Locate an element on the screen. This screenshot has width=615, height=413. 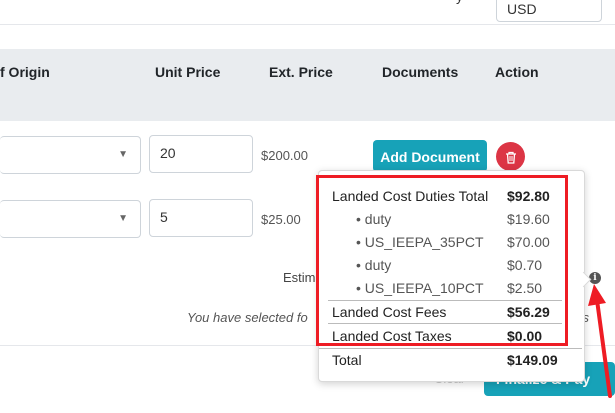
ext-price: $25.00 is located at coordinates (281, 219).